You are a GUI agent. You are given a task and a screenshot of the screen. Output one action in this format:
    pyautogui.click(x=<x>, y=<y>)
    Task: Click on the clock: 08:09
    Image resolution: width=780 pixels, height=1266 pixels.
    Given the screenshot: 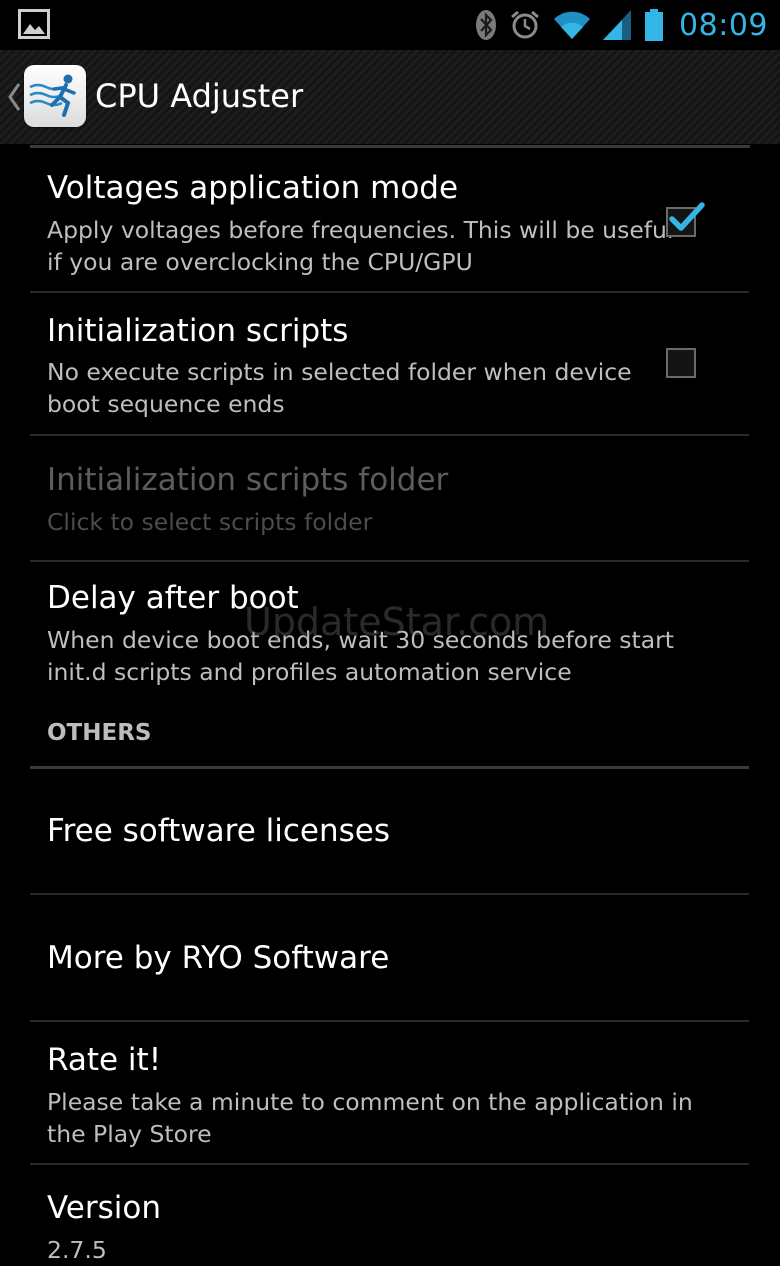 What is the action you would take?
    pyautogui.click(x=723, y=25)
    